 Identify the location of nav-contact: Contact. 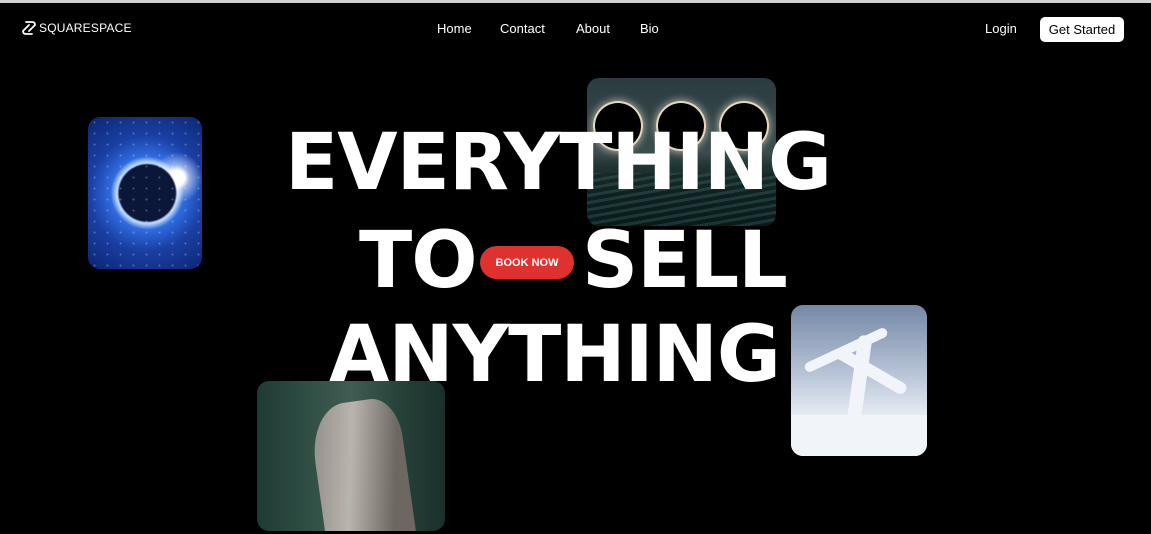
(522, 28).